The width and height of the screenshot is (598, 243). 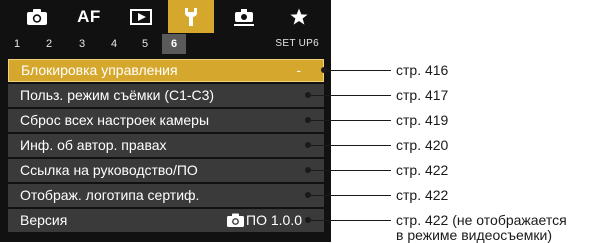 I want to click on menu-item-label: Сброс всех настроек камеры, so click(x=115, y=120).